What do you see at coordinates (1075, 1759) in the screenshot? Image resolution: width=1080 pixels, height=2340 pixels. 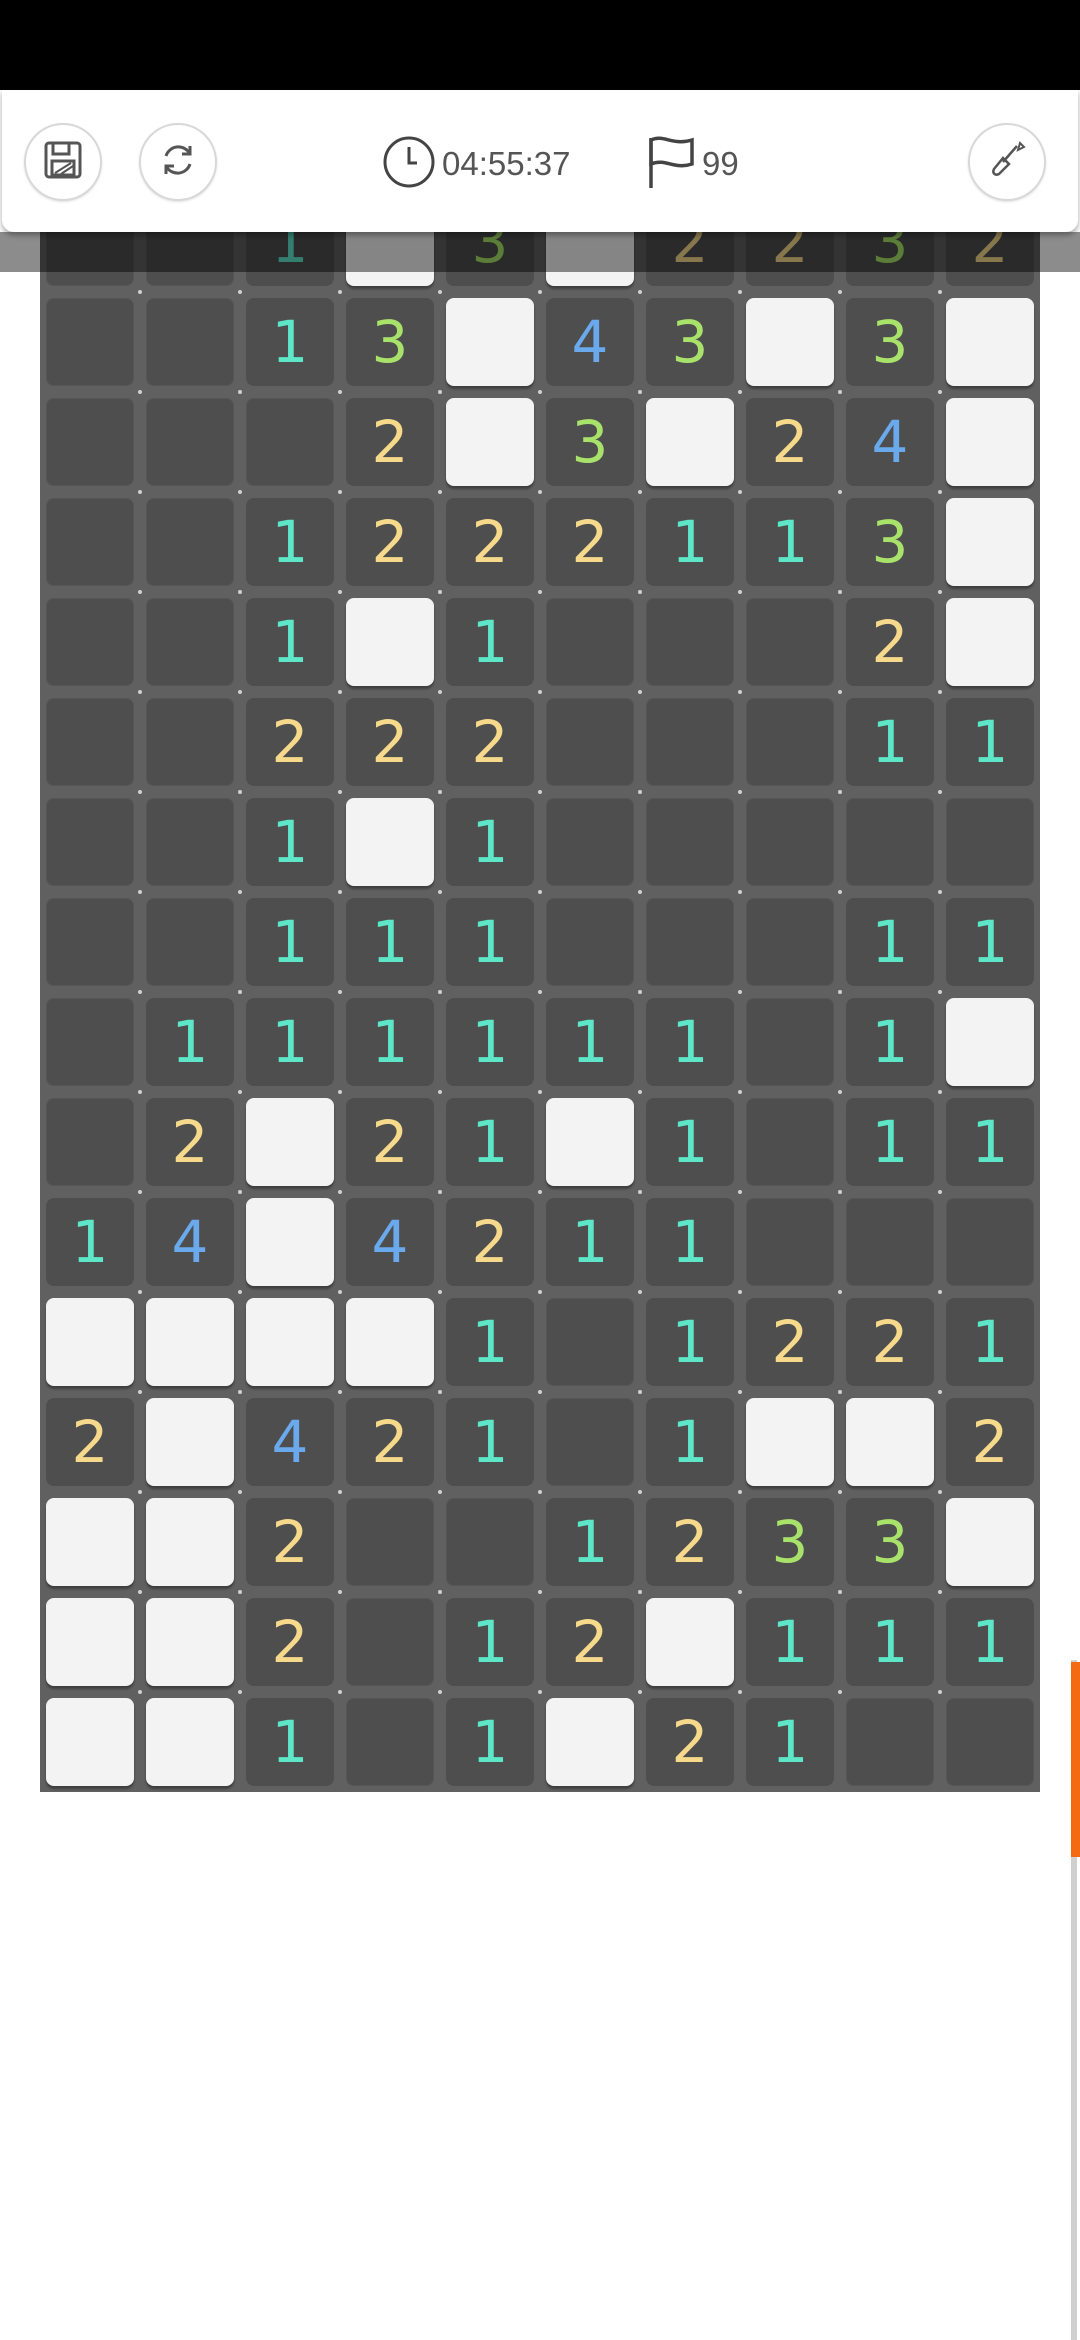 I see `scrollbar-thumb` at bounding box center [1075, 1759].